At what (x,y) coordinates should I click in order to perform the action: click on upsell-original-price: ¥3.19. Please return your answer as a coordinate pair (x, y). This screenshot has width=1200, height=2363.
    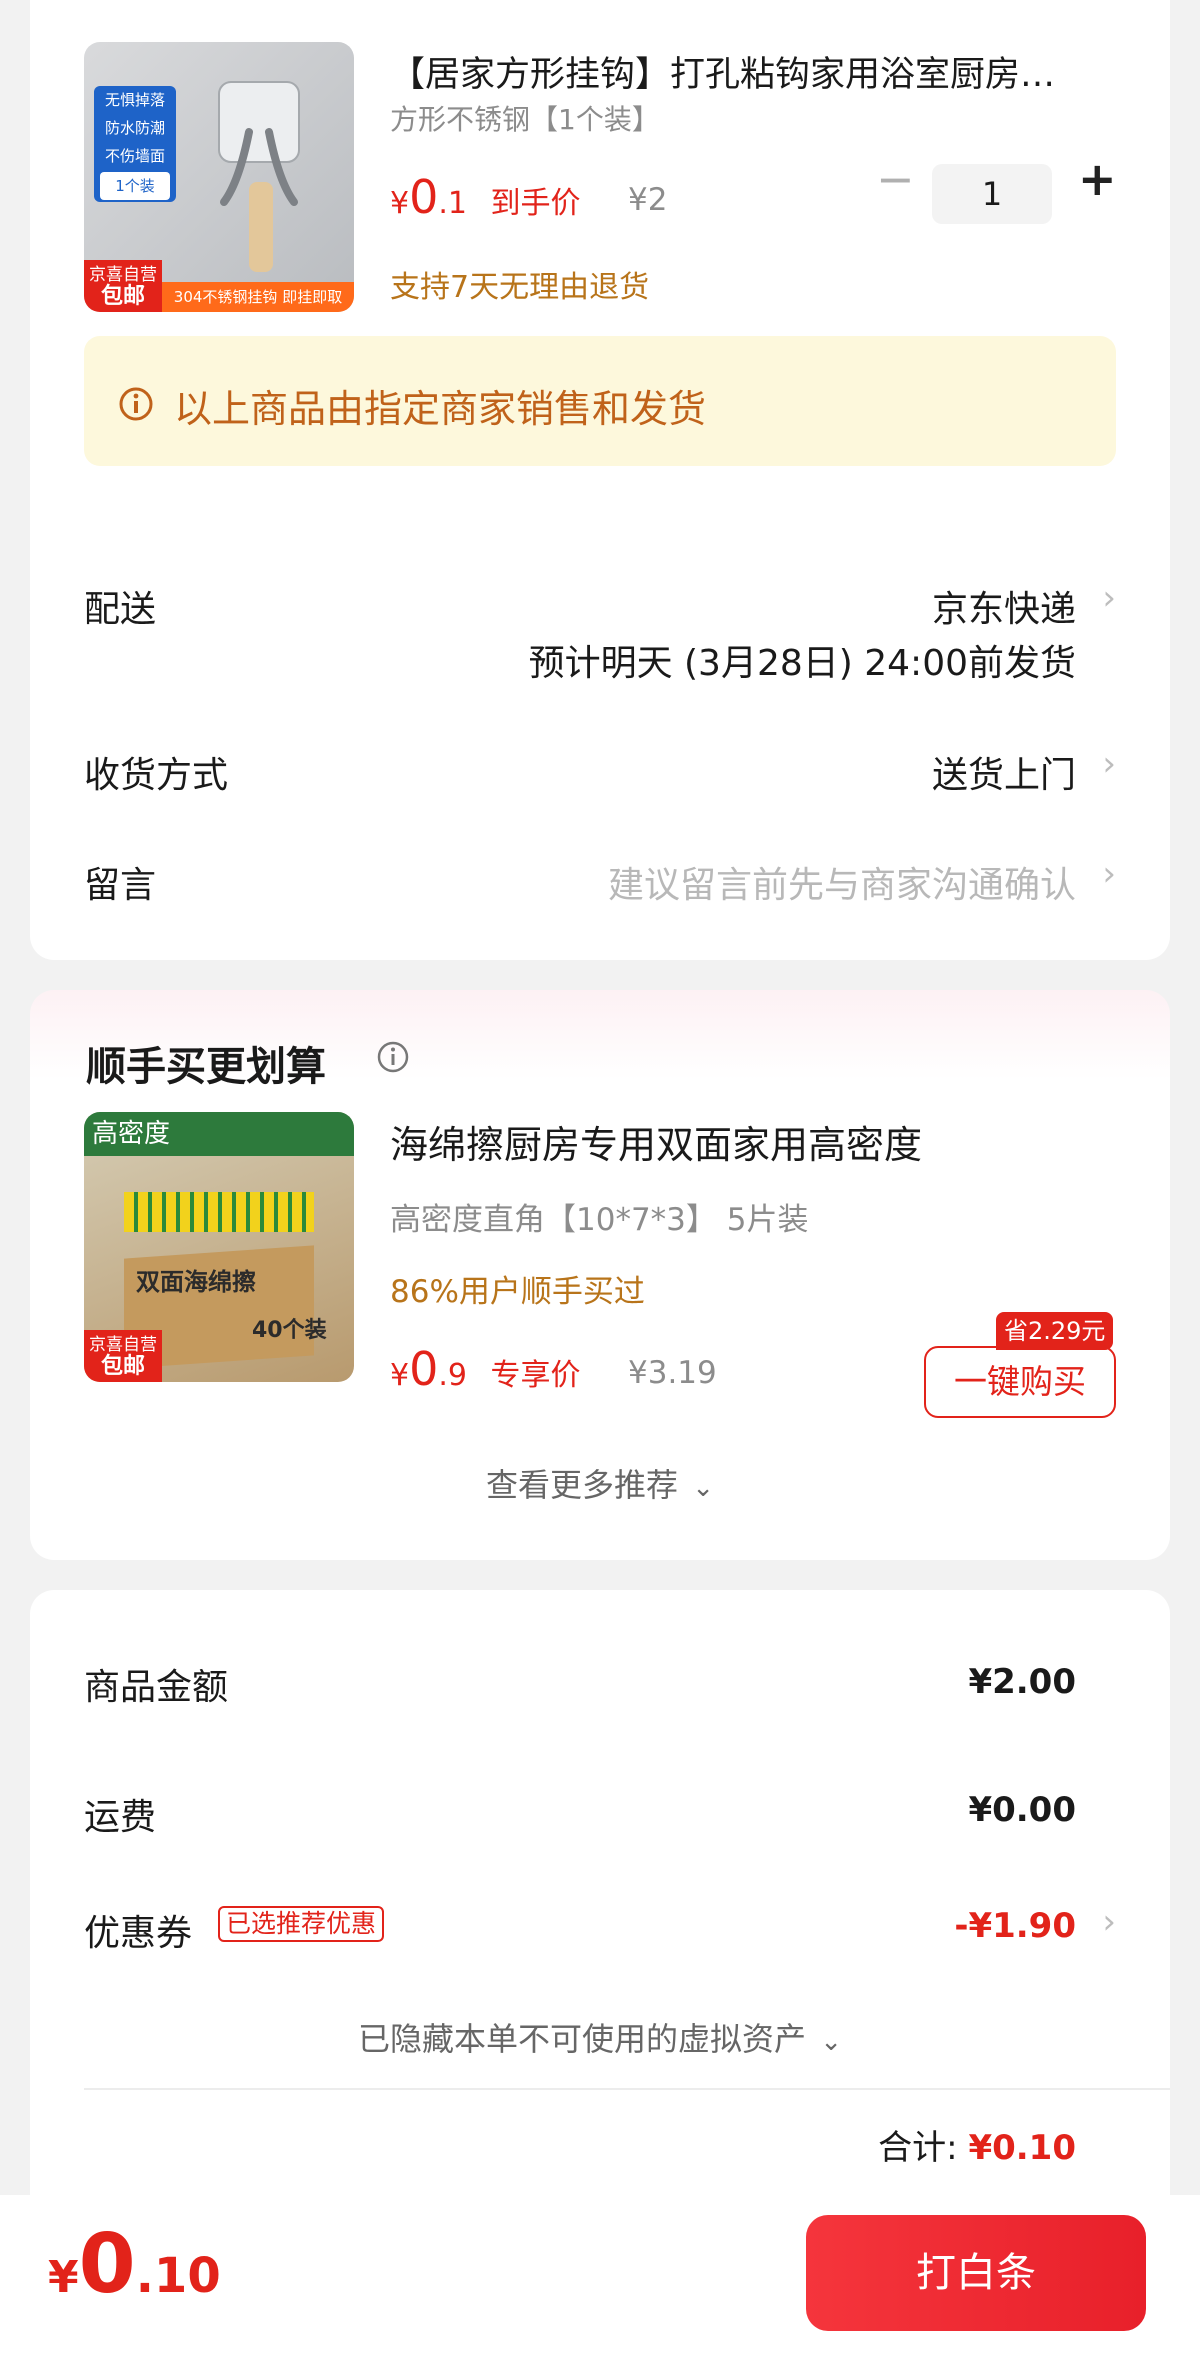
    Looking at the image, I should click on (672, 1373).